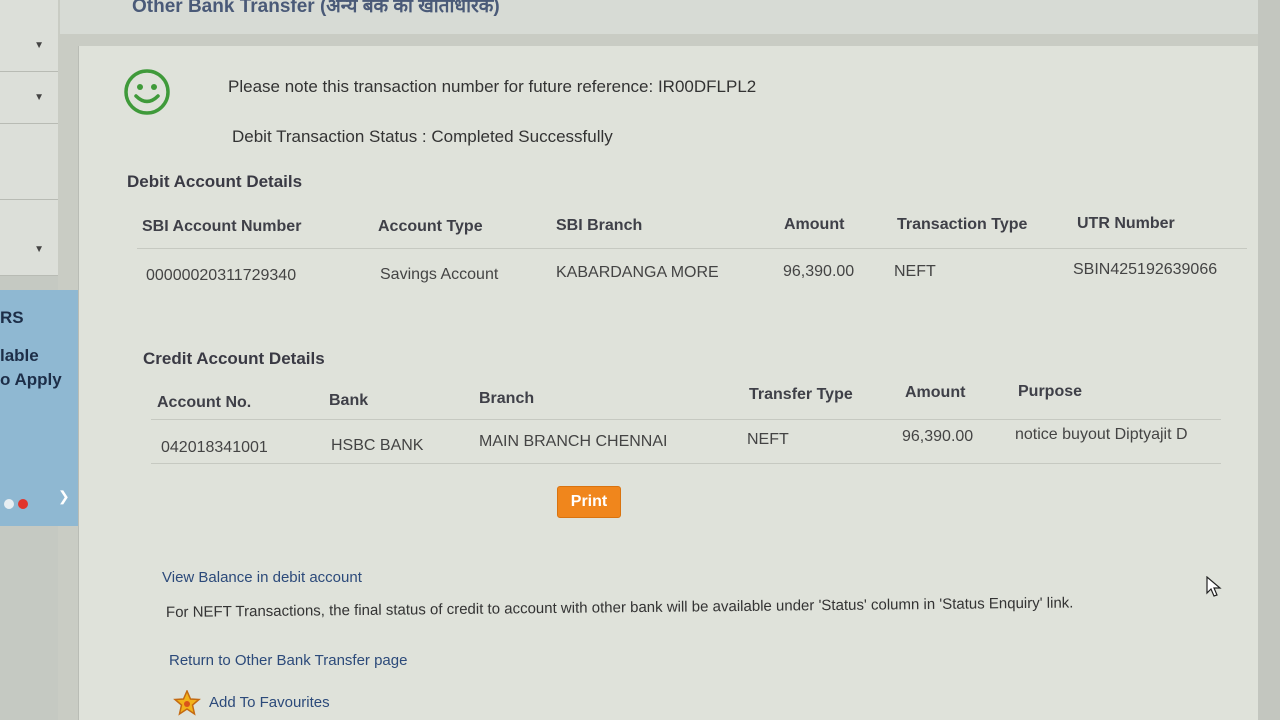 The image size is (1280, 720). I want to click on debit-header-branch: SBI Branch, so click(599, 225).